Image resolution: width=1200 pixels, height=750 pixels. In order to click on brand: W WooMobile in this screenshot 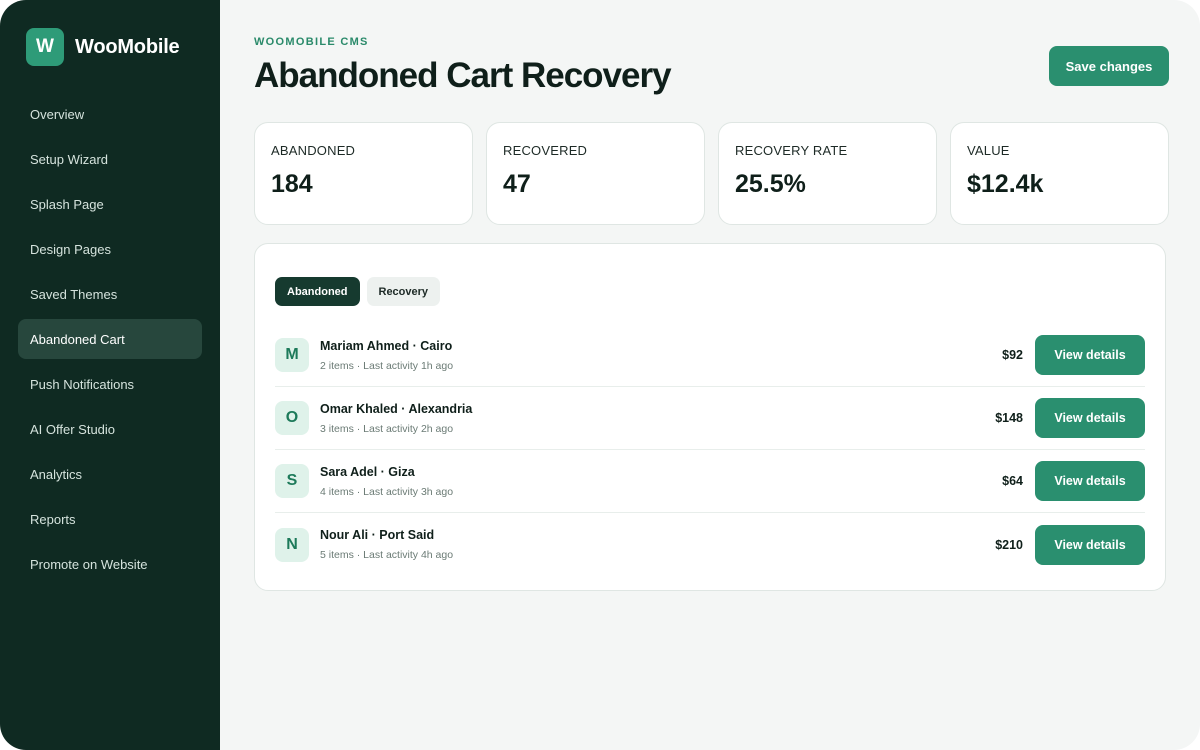, I will do `click(110, 47)`.